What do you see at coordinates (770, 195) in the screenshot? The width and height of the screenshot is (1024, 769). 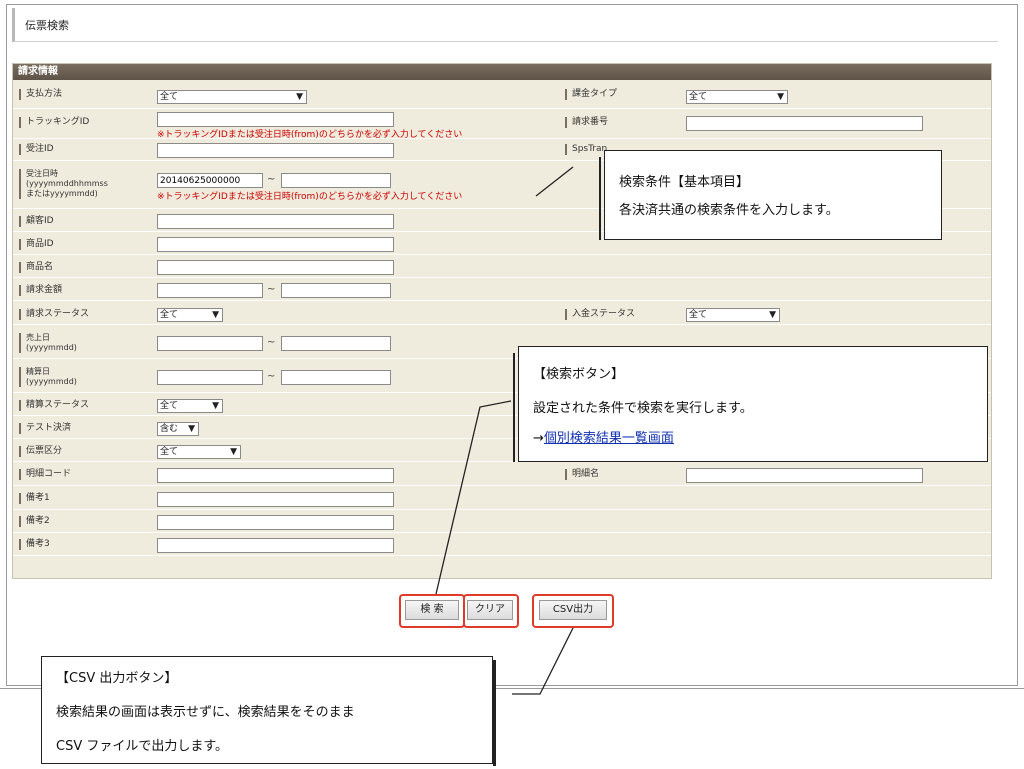 I see `callout-basic-conditions: 検索条件【基本項目】 各決済共通の検索条件を入力します。` at bounding box center [770, 195].